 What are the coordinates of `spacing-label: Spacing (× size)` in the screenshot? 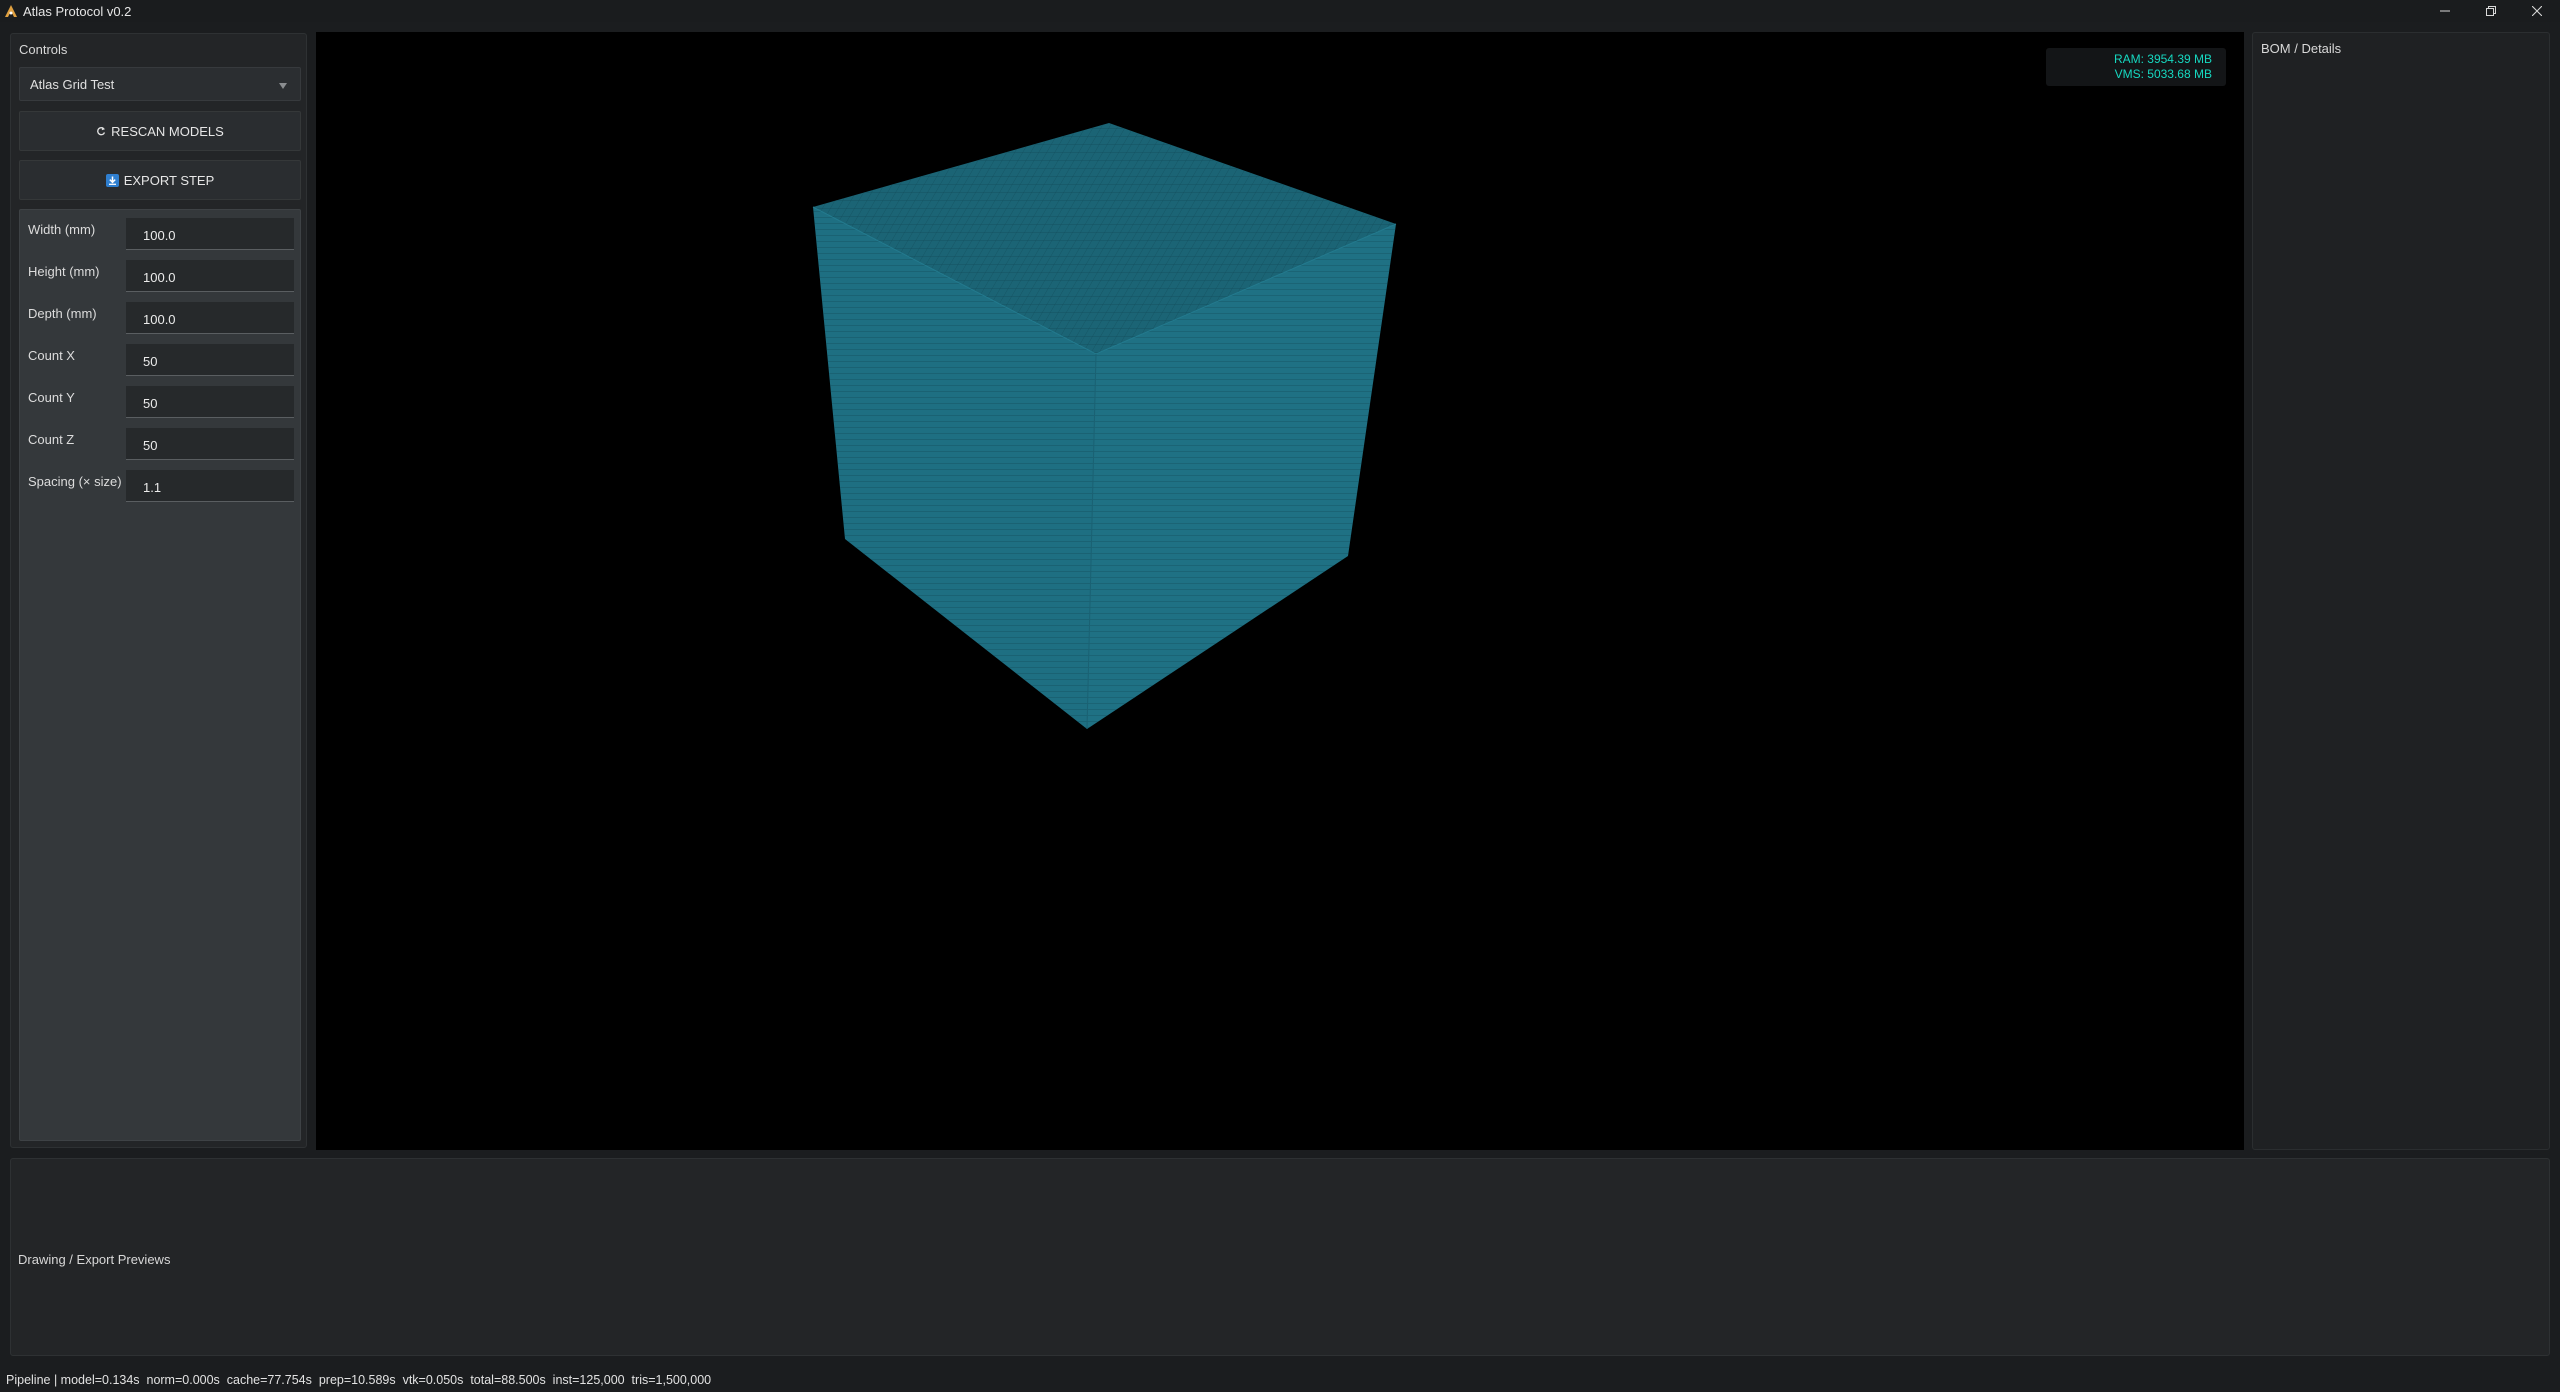 It's located at (75, 481).